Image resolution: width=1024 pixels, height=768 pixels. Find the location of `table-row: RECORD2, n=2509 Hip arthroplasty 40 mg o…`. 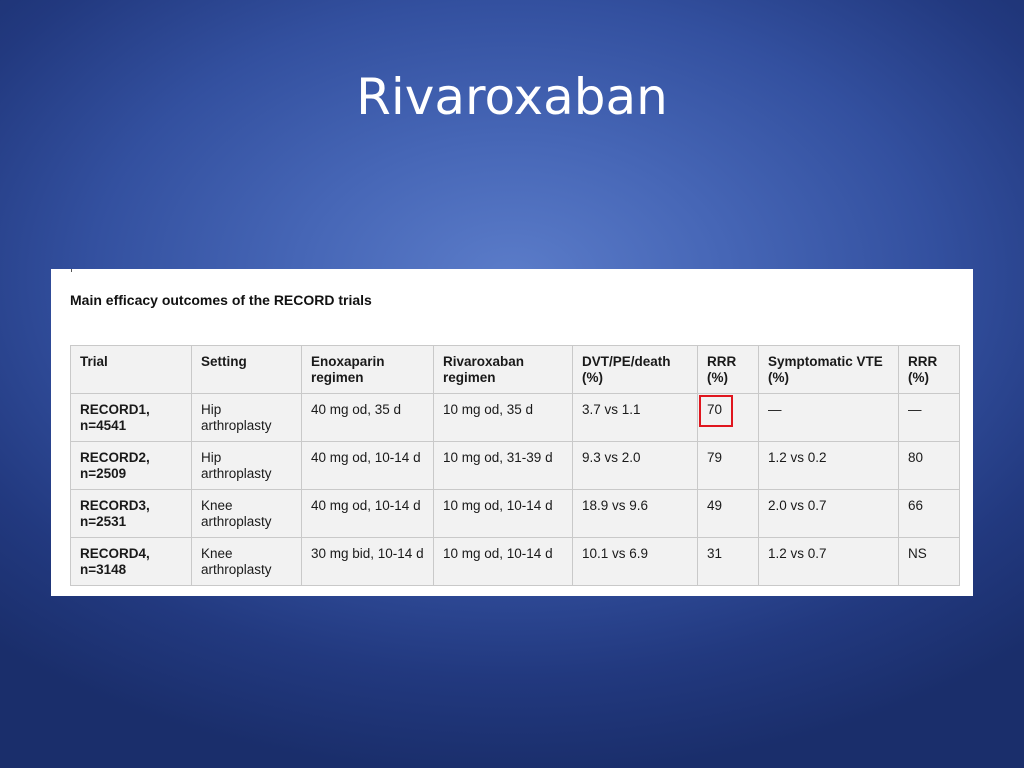

table-row: RECORD2, n=2509 Hip arthroplasty 40 mg o… is located at coordinates (515, 465).